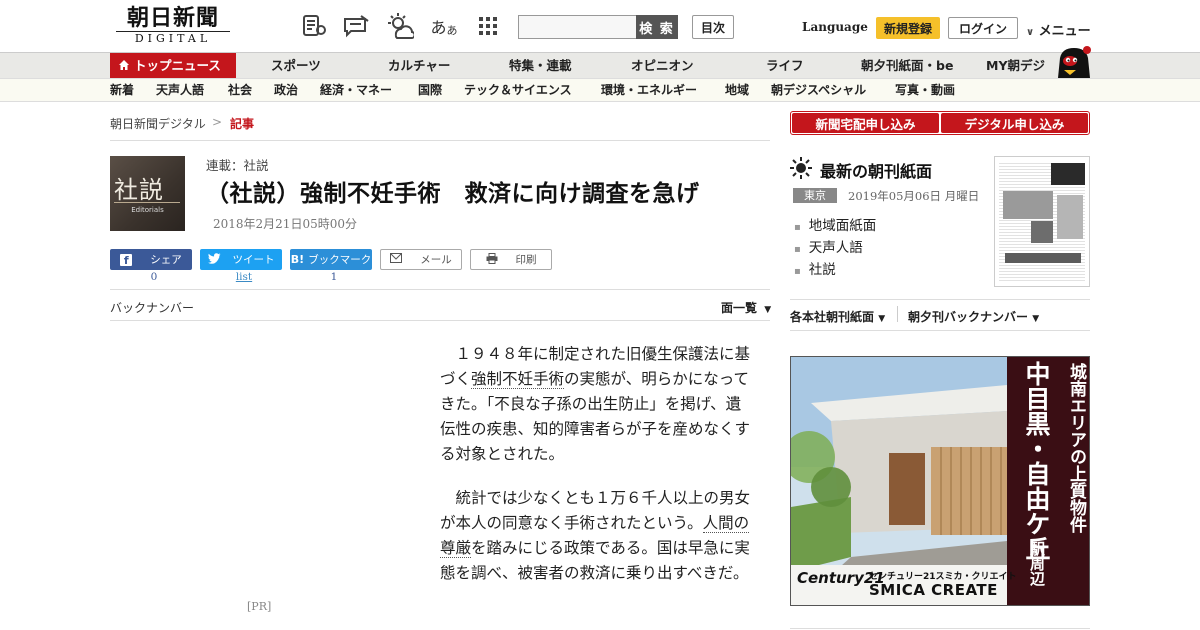 The height and width of the screenshot is (630, 1200). I want to click on sidebar-link-regional: ▪ 地域面紙面, so click(835, 224).